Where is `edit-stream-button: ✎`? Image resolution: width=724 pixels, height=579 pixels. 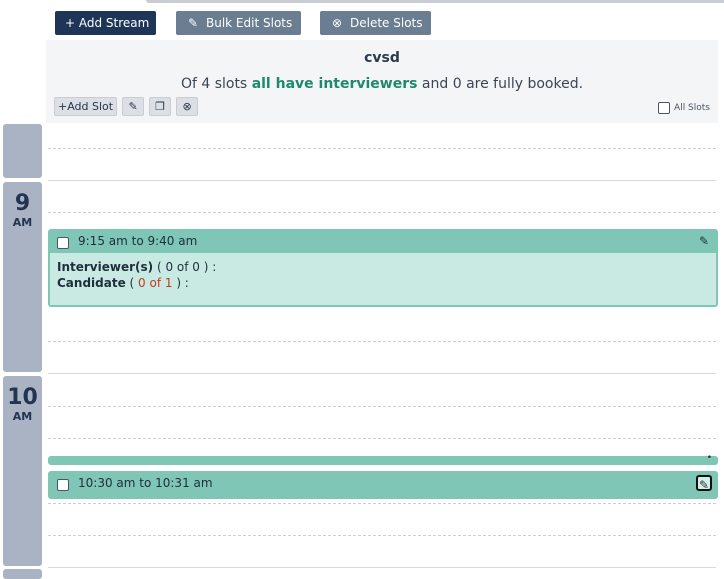
edit-stream-button: ✎ is located at coordinates (133, 106).